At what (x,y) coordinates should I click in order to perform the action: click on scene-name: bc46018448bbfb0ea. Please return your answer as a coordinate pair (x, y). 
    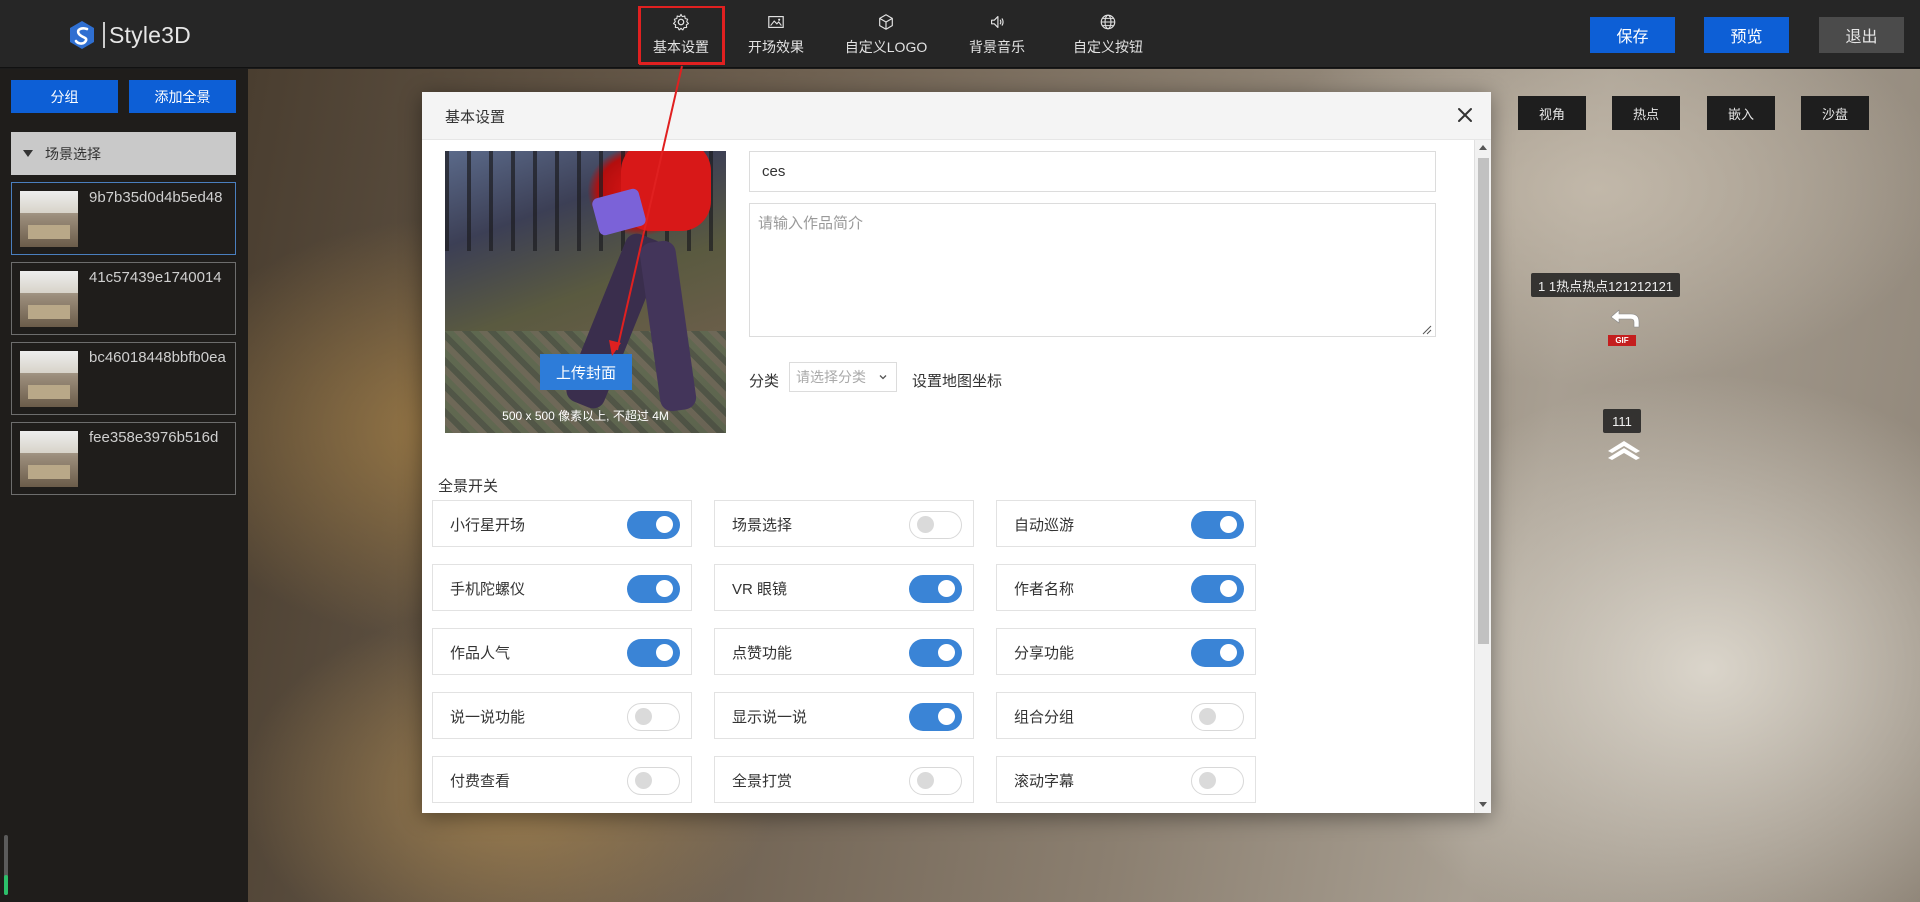
    Looking at the image, I should click on (157, 357).